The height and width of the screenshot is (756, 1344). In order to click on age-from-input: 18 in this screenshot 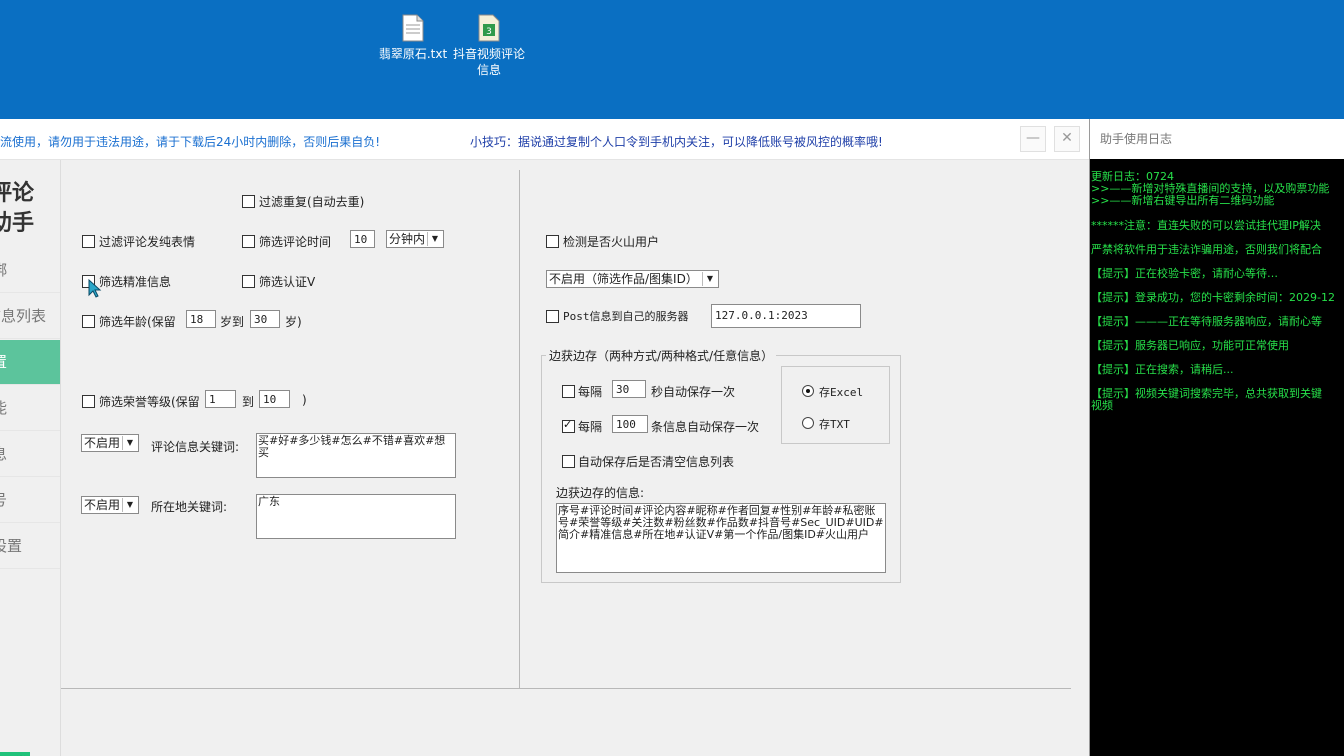, I will do `click(201, 319)`.